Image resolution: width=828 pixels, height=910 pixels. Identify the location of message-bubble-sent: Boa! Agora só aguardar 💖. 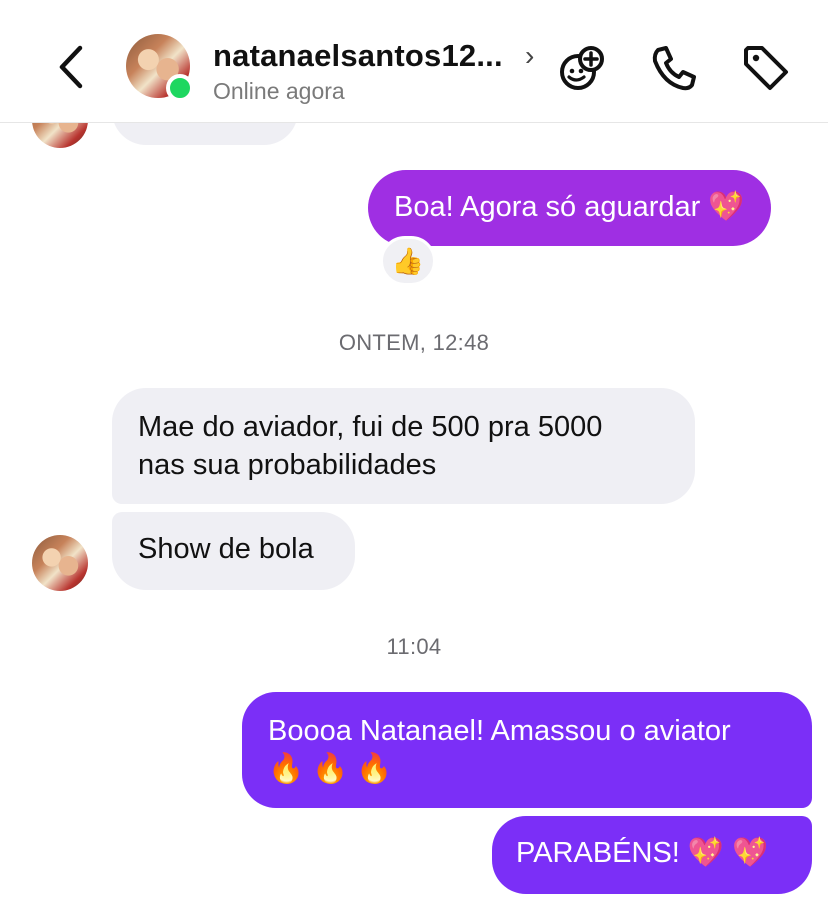
(569, 208).